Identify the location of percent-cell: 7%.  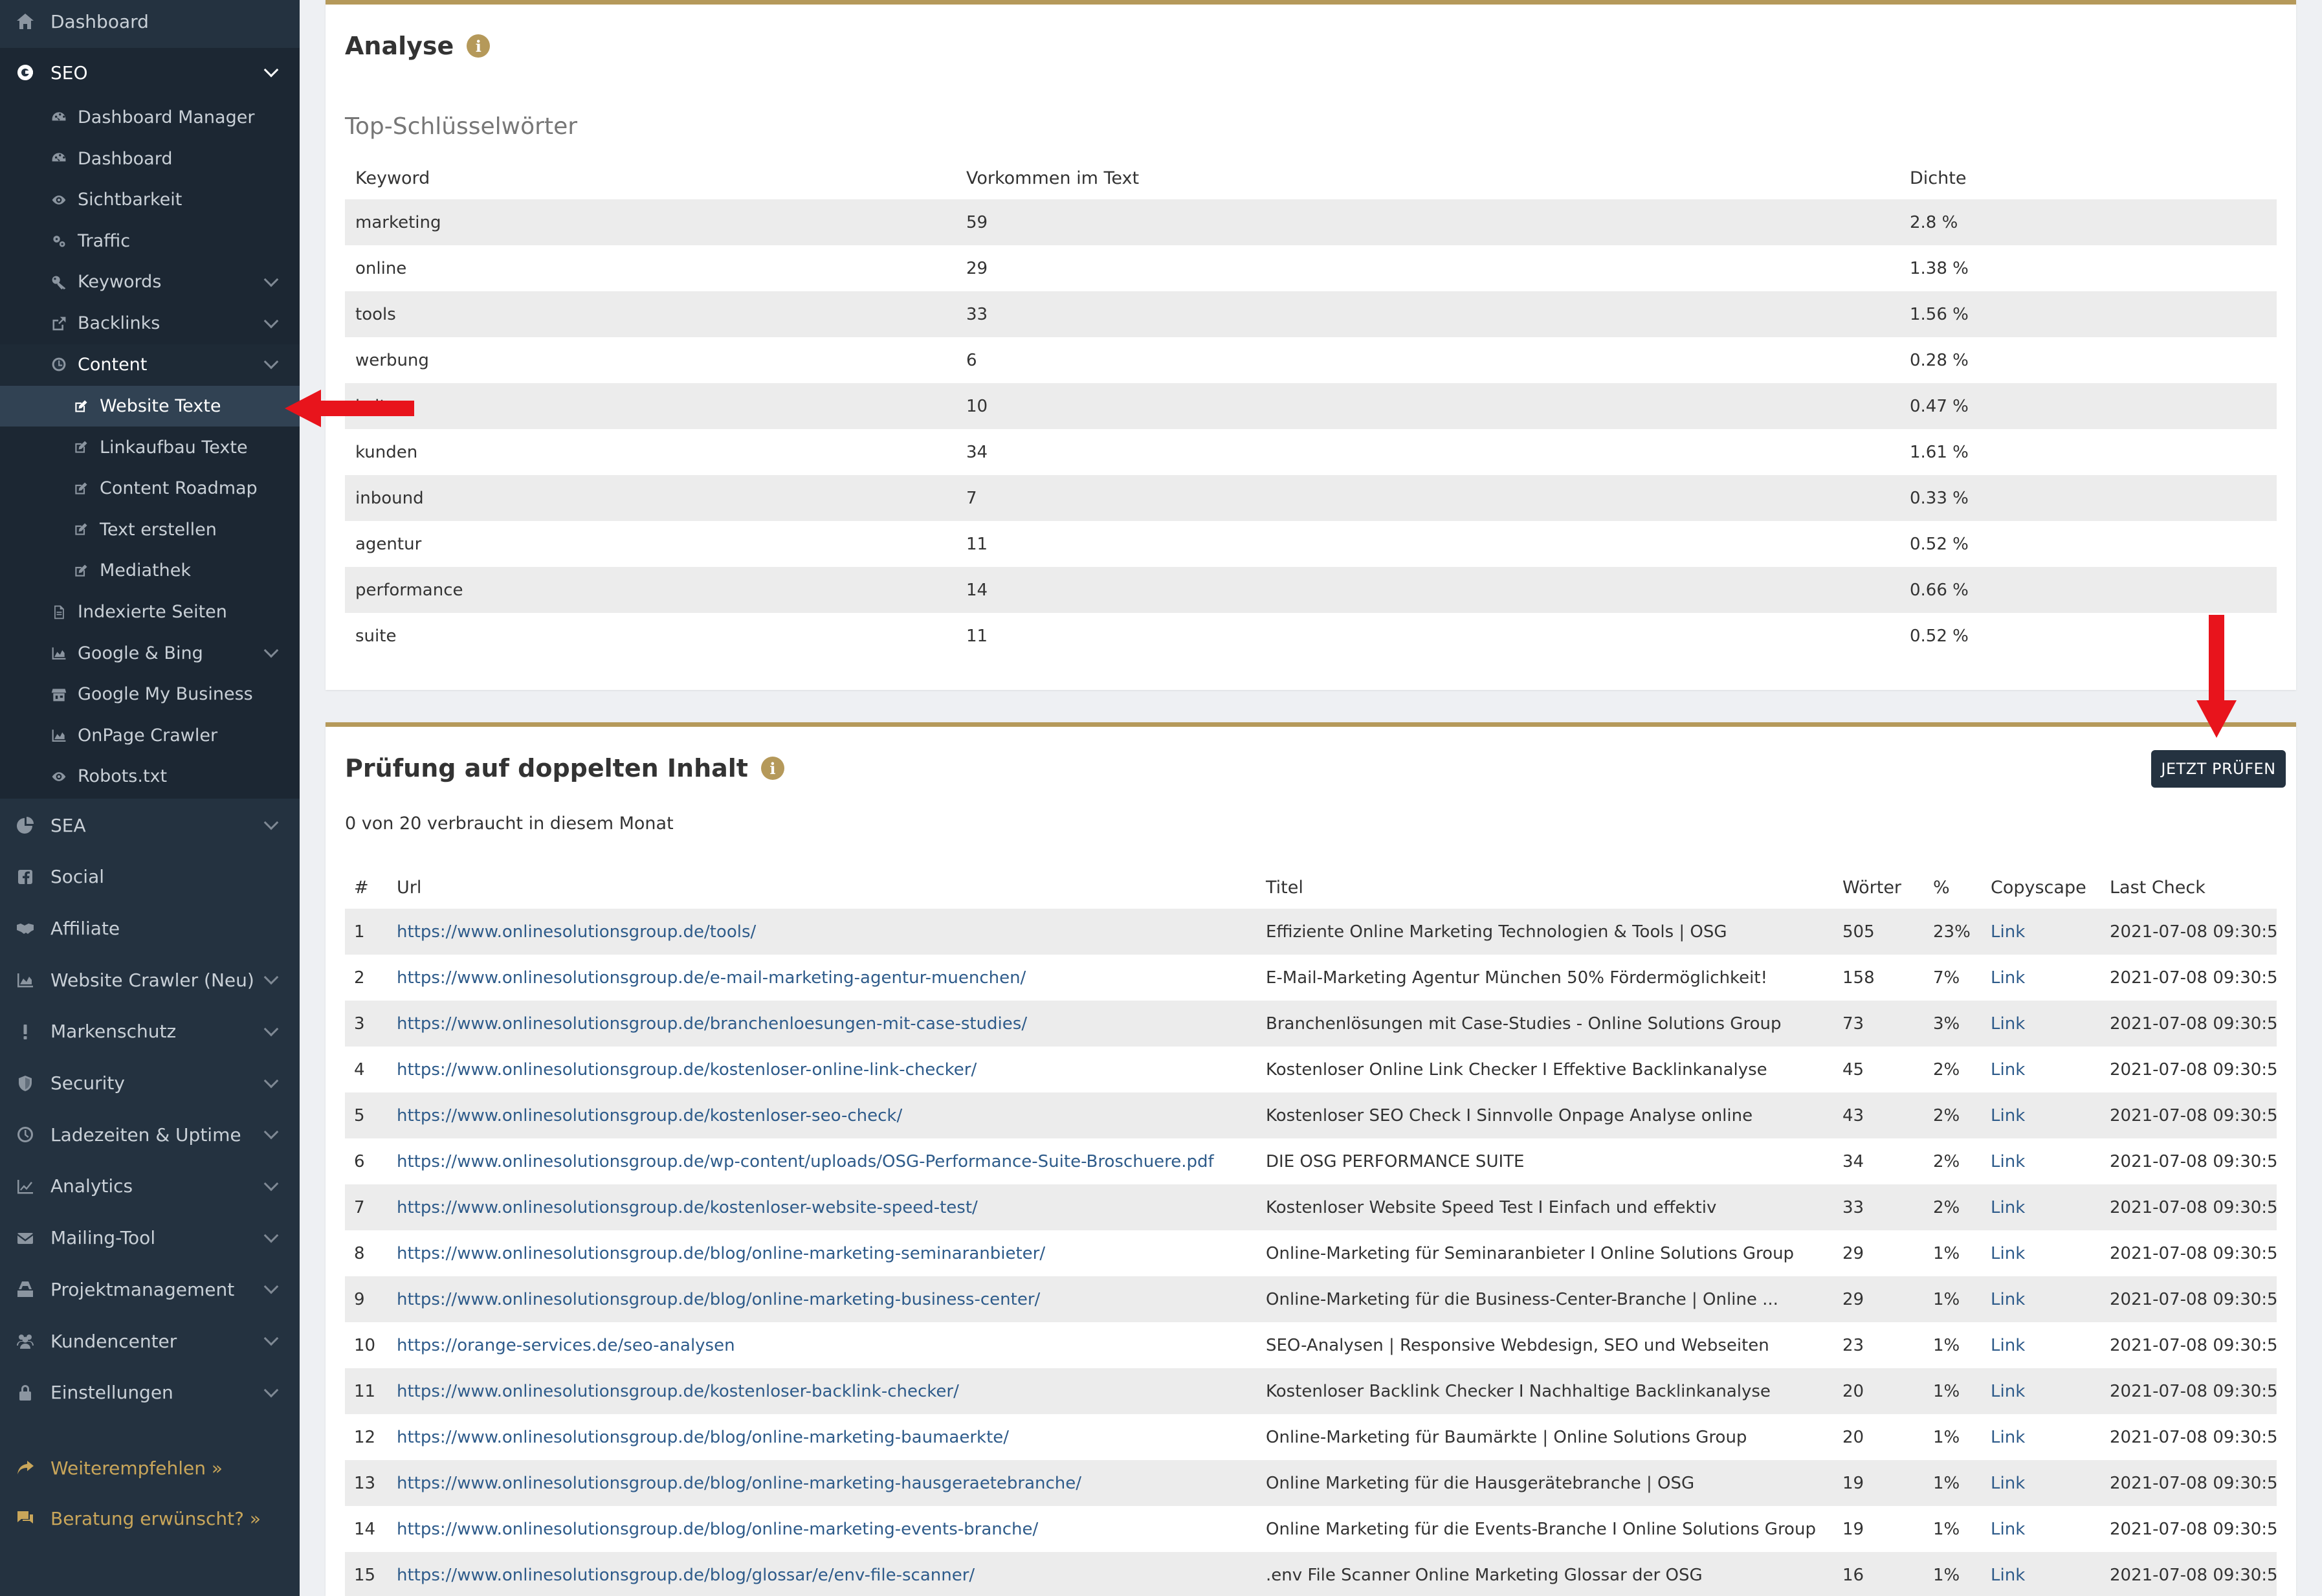
(1946, 978).